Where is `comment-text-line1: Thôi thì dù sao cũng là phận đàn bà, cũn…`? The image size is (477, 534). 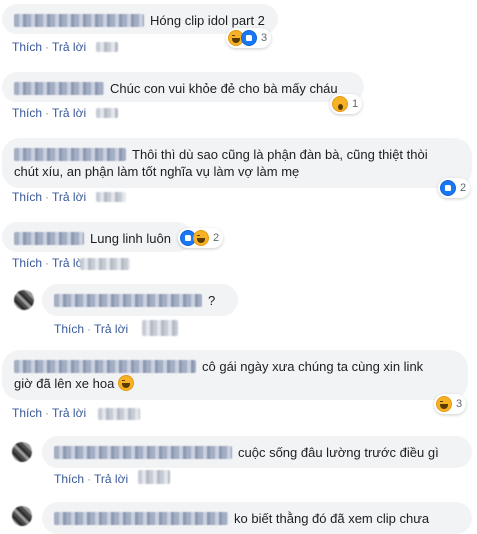 comment-text-line1: Thôi thì dù sao cũng là phận đàn bà, cũn… is located at coordinates (280, 154).